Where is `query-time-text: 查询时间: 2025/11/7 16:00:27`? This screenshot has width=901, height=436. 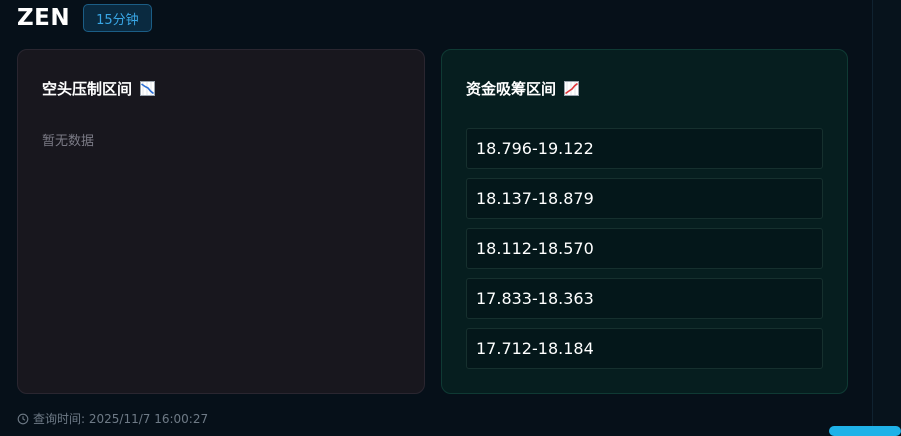 query-time-text: 查询时间: 2025/11/7 16:00:27 is located at coordinates (121, 419).